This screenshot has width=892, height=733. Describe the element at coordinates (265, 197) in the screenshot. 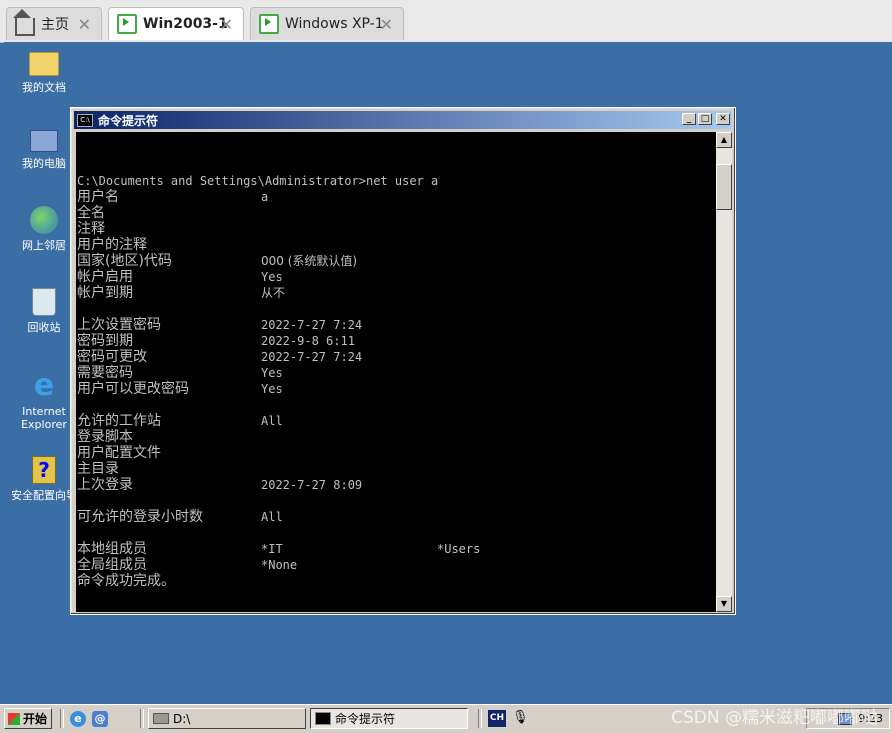

I see `cmd-field-value: a` at that location.